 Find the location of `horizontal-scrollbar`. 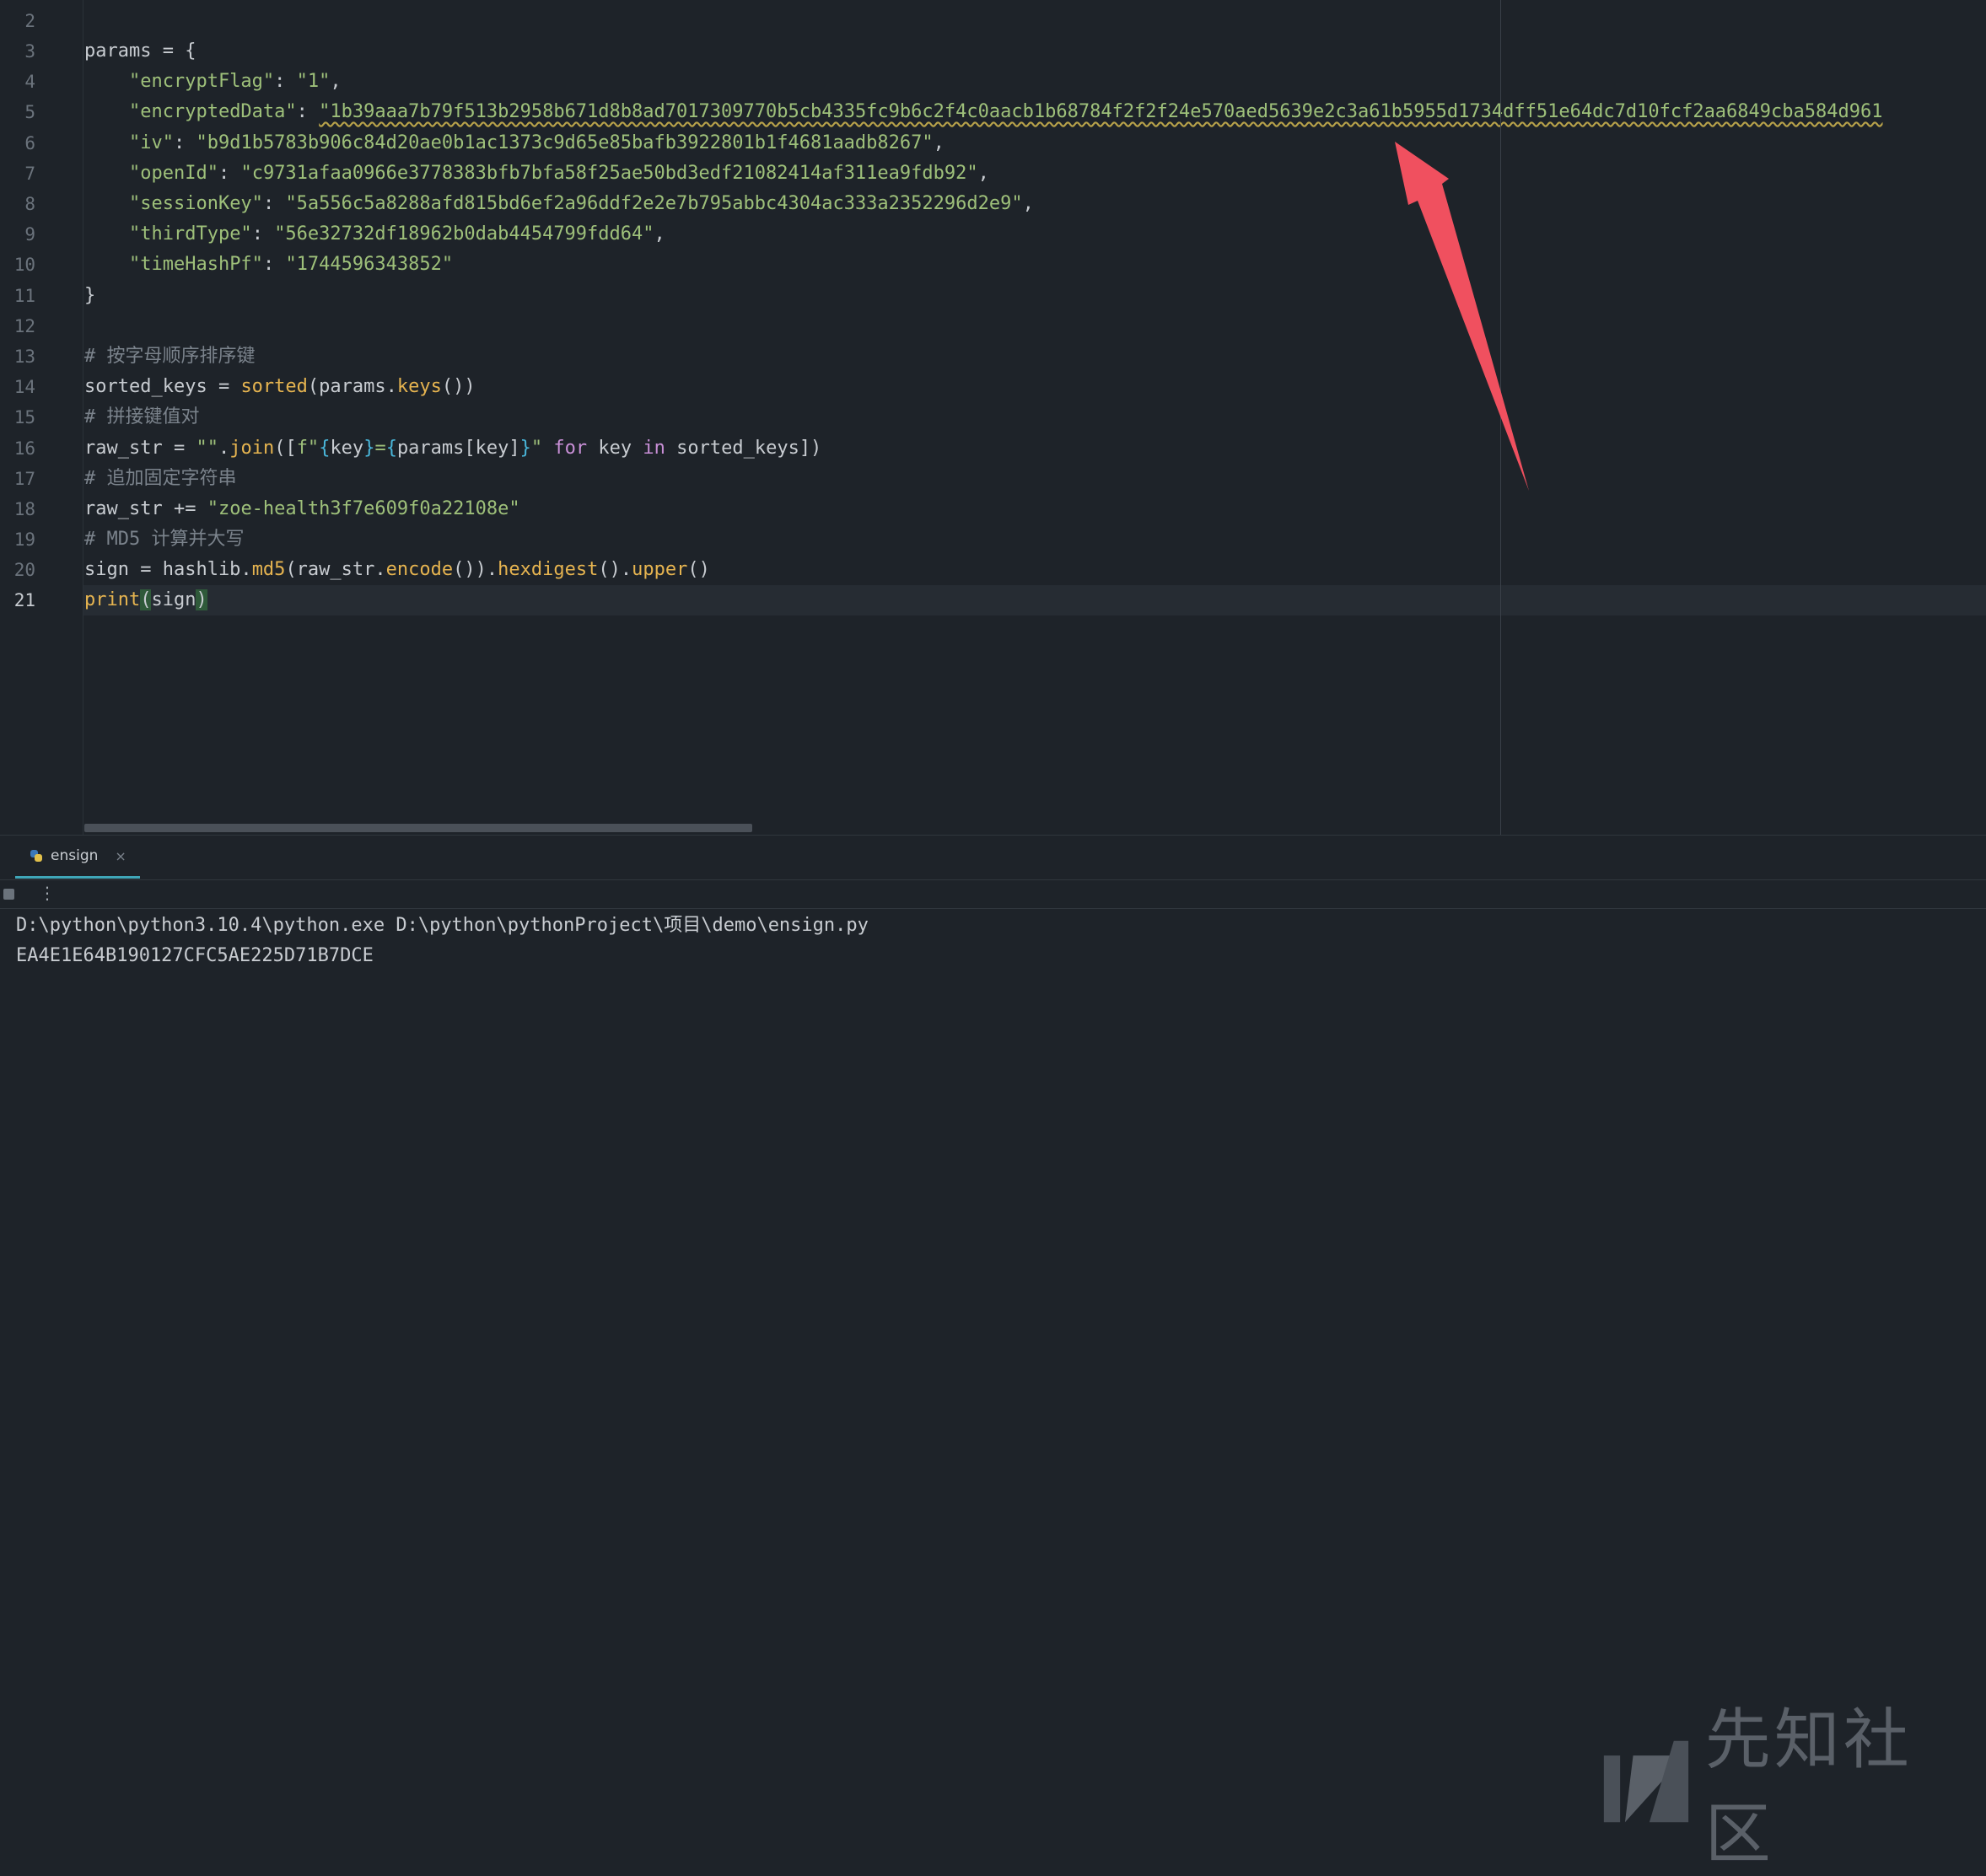

horizontal-scrollbar is located at coordinates (418, 828).